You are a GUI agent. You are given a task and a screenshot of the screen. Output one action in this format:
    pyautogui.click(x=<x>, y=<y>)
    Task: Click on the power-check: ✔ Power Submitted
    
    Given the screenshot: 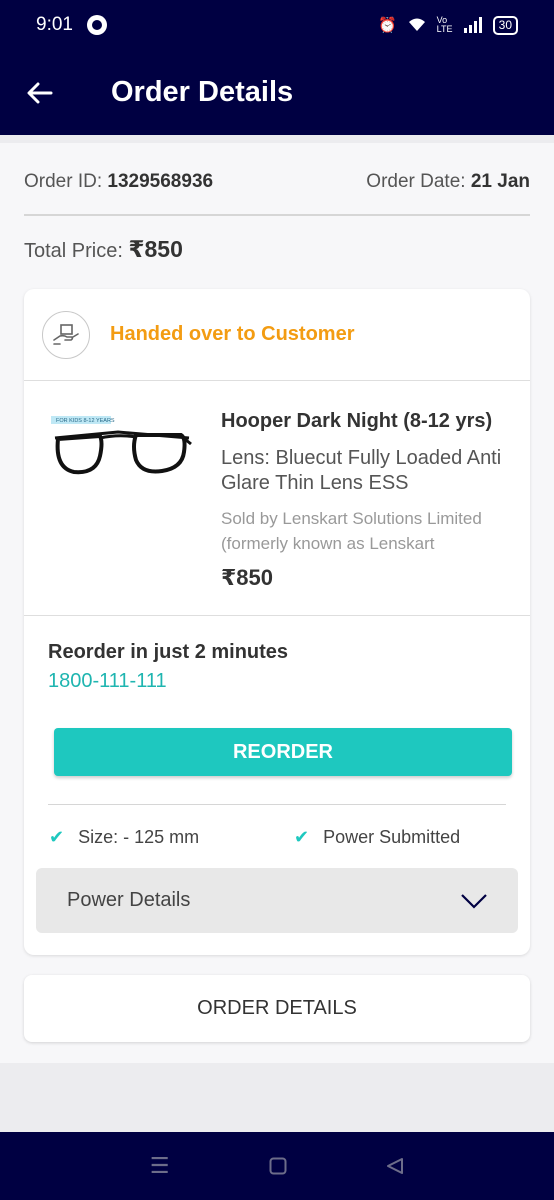 What is the action you would take?
    pyautogui.click(x=377, y=837)
    